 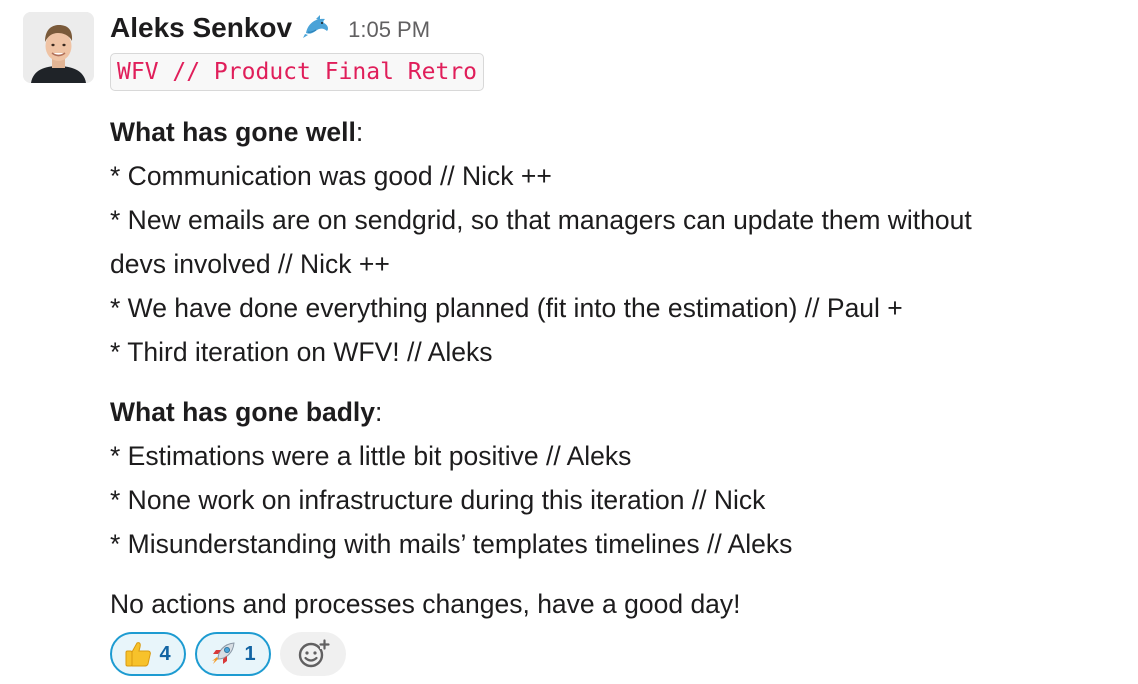 I want to click on reaction-count: 4, so click(x=165, y=653).